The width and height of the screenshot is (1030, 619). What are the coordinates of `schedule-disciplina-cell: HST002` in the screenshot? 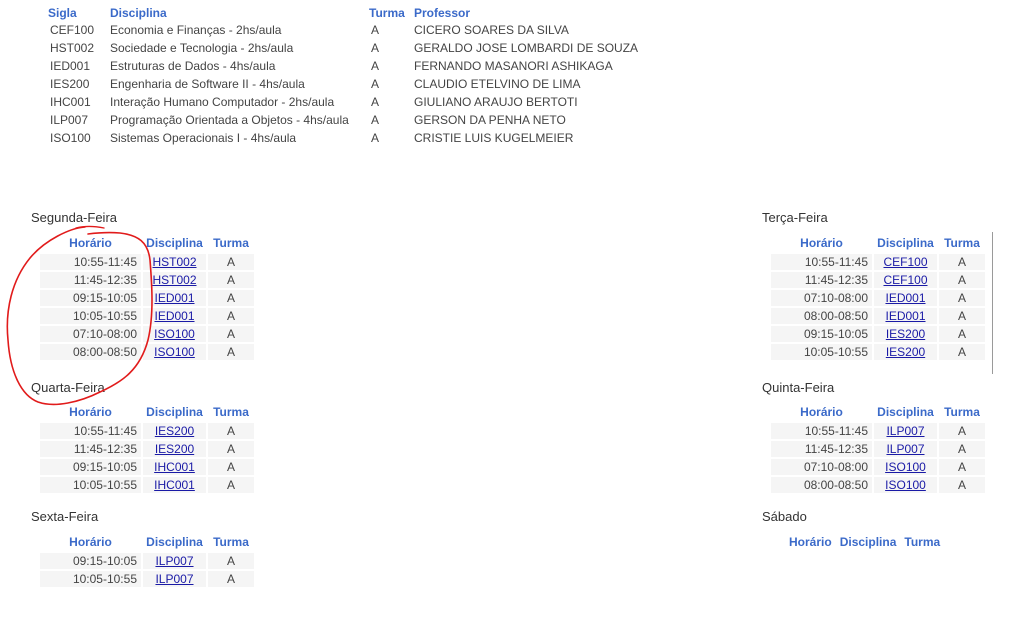 It's located at (174, 262).